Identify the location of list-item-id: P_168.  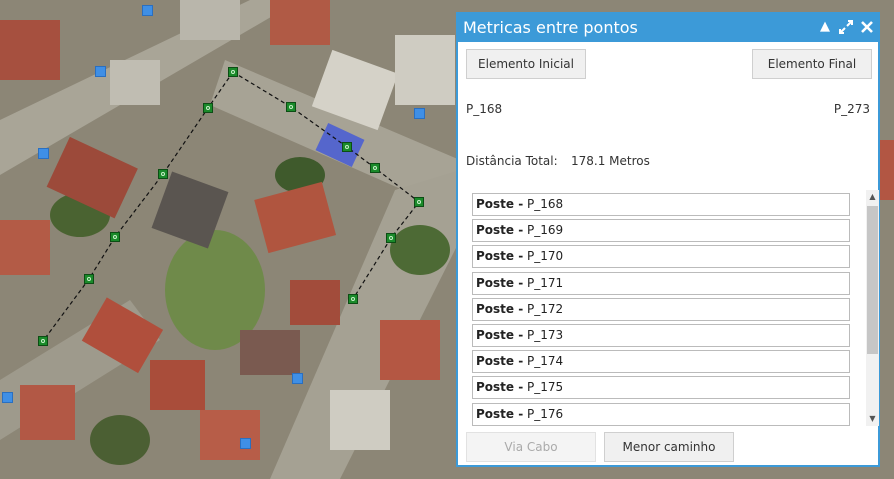
(545, 204).